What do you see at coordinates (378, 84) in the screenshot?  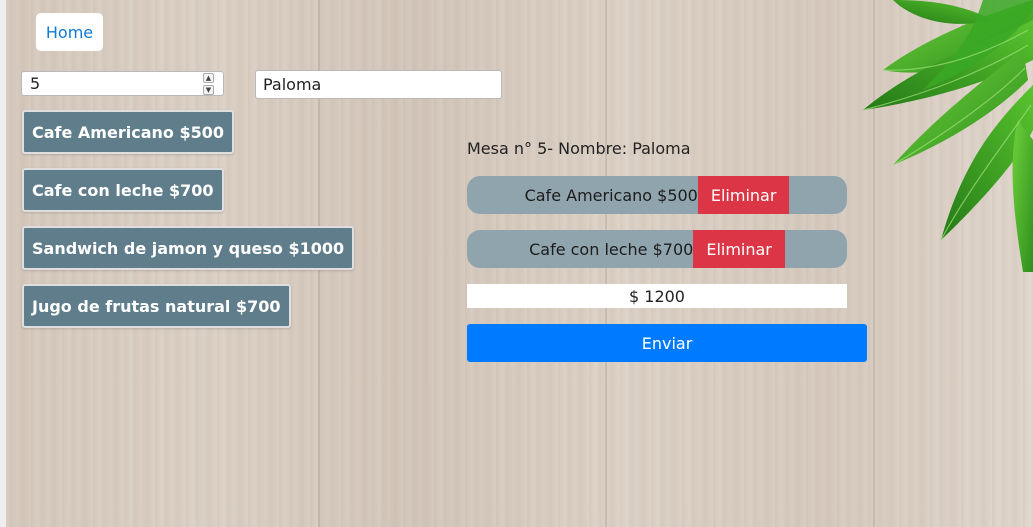 I see `customer-name-input` at bounding box center [378, 84].